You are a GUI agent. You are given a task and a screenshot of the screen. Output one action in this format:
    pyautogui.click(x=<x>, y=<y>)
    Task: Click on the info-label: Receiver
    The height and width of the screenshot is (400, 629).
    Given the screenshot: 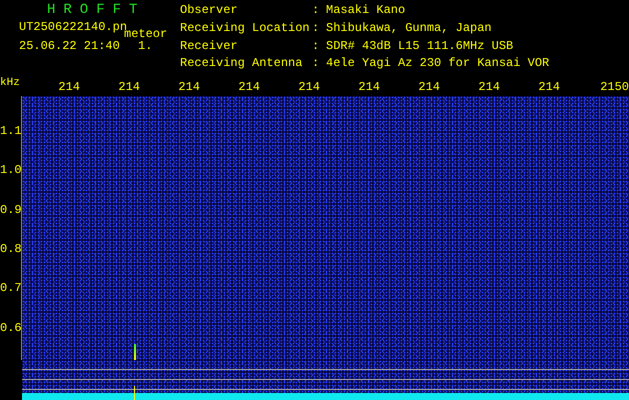 What is the action you would take?
    pyautogui.click(x=209, y=47)
    